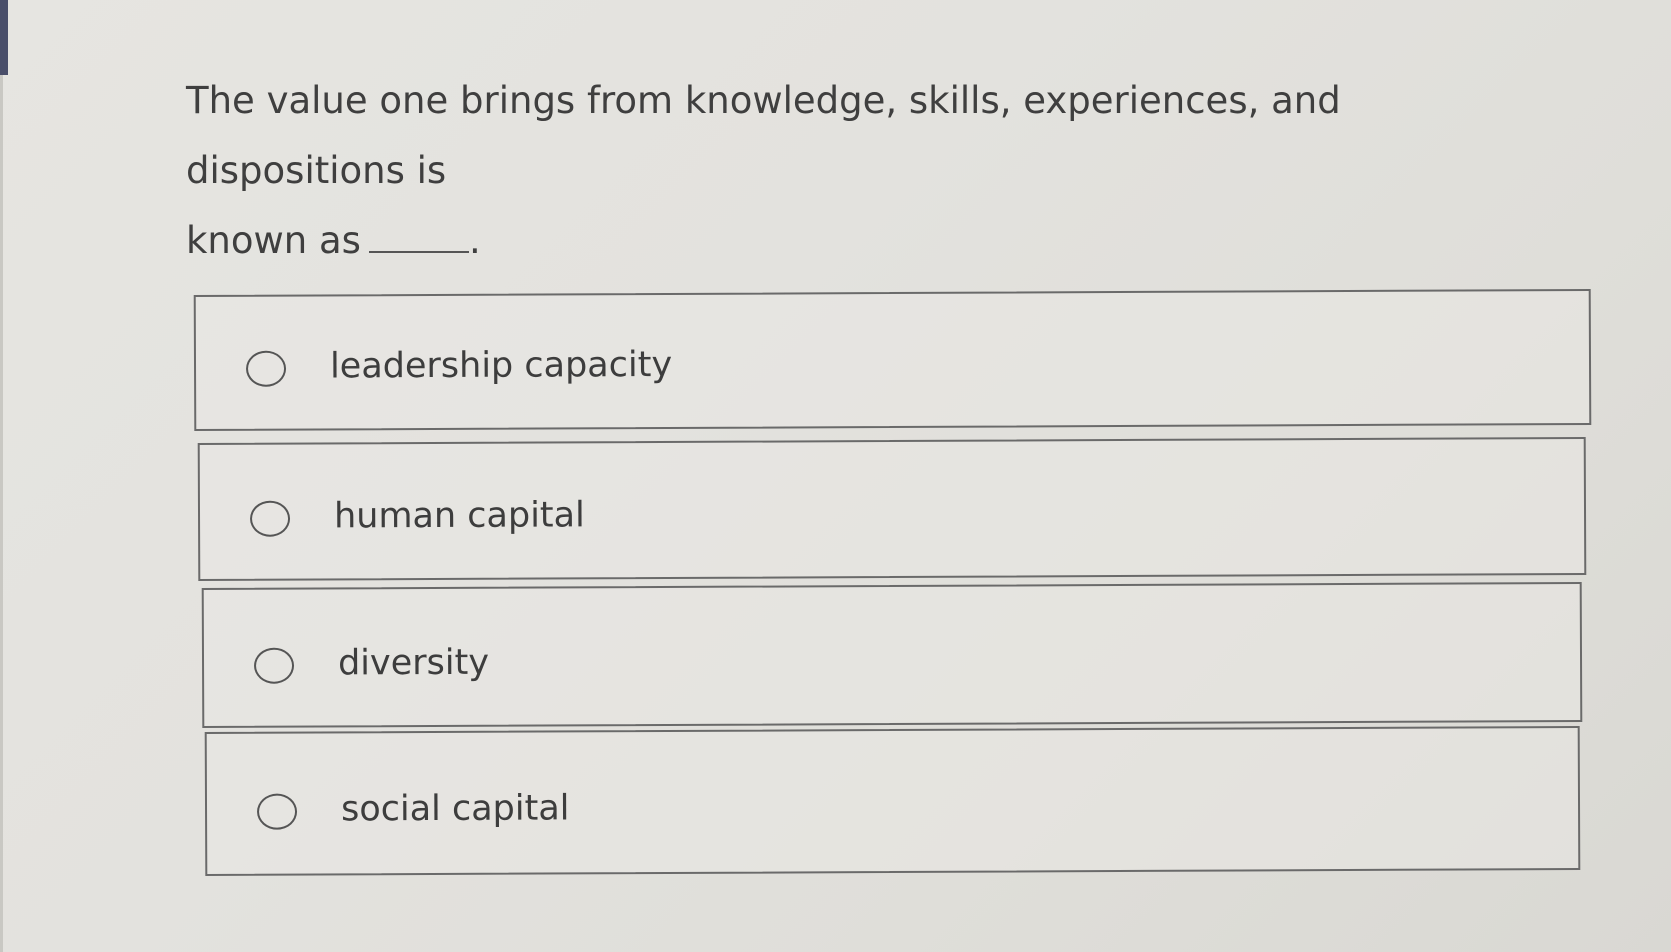 Image resolution: width=1671 pixels, height=952 pixels. Describe the element at coordinates (474, 240) in the screenshot. I see `question-period: .` at that location.